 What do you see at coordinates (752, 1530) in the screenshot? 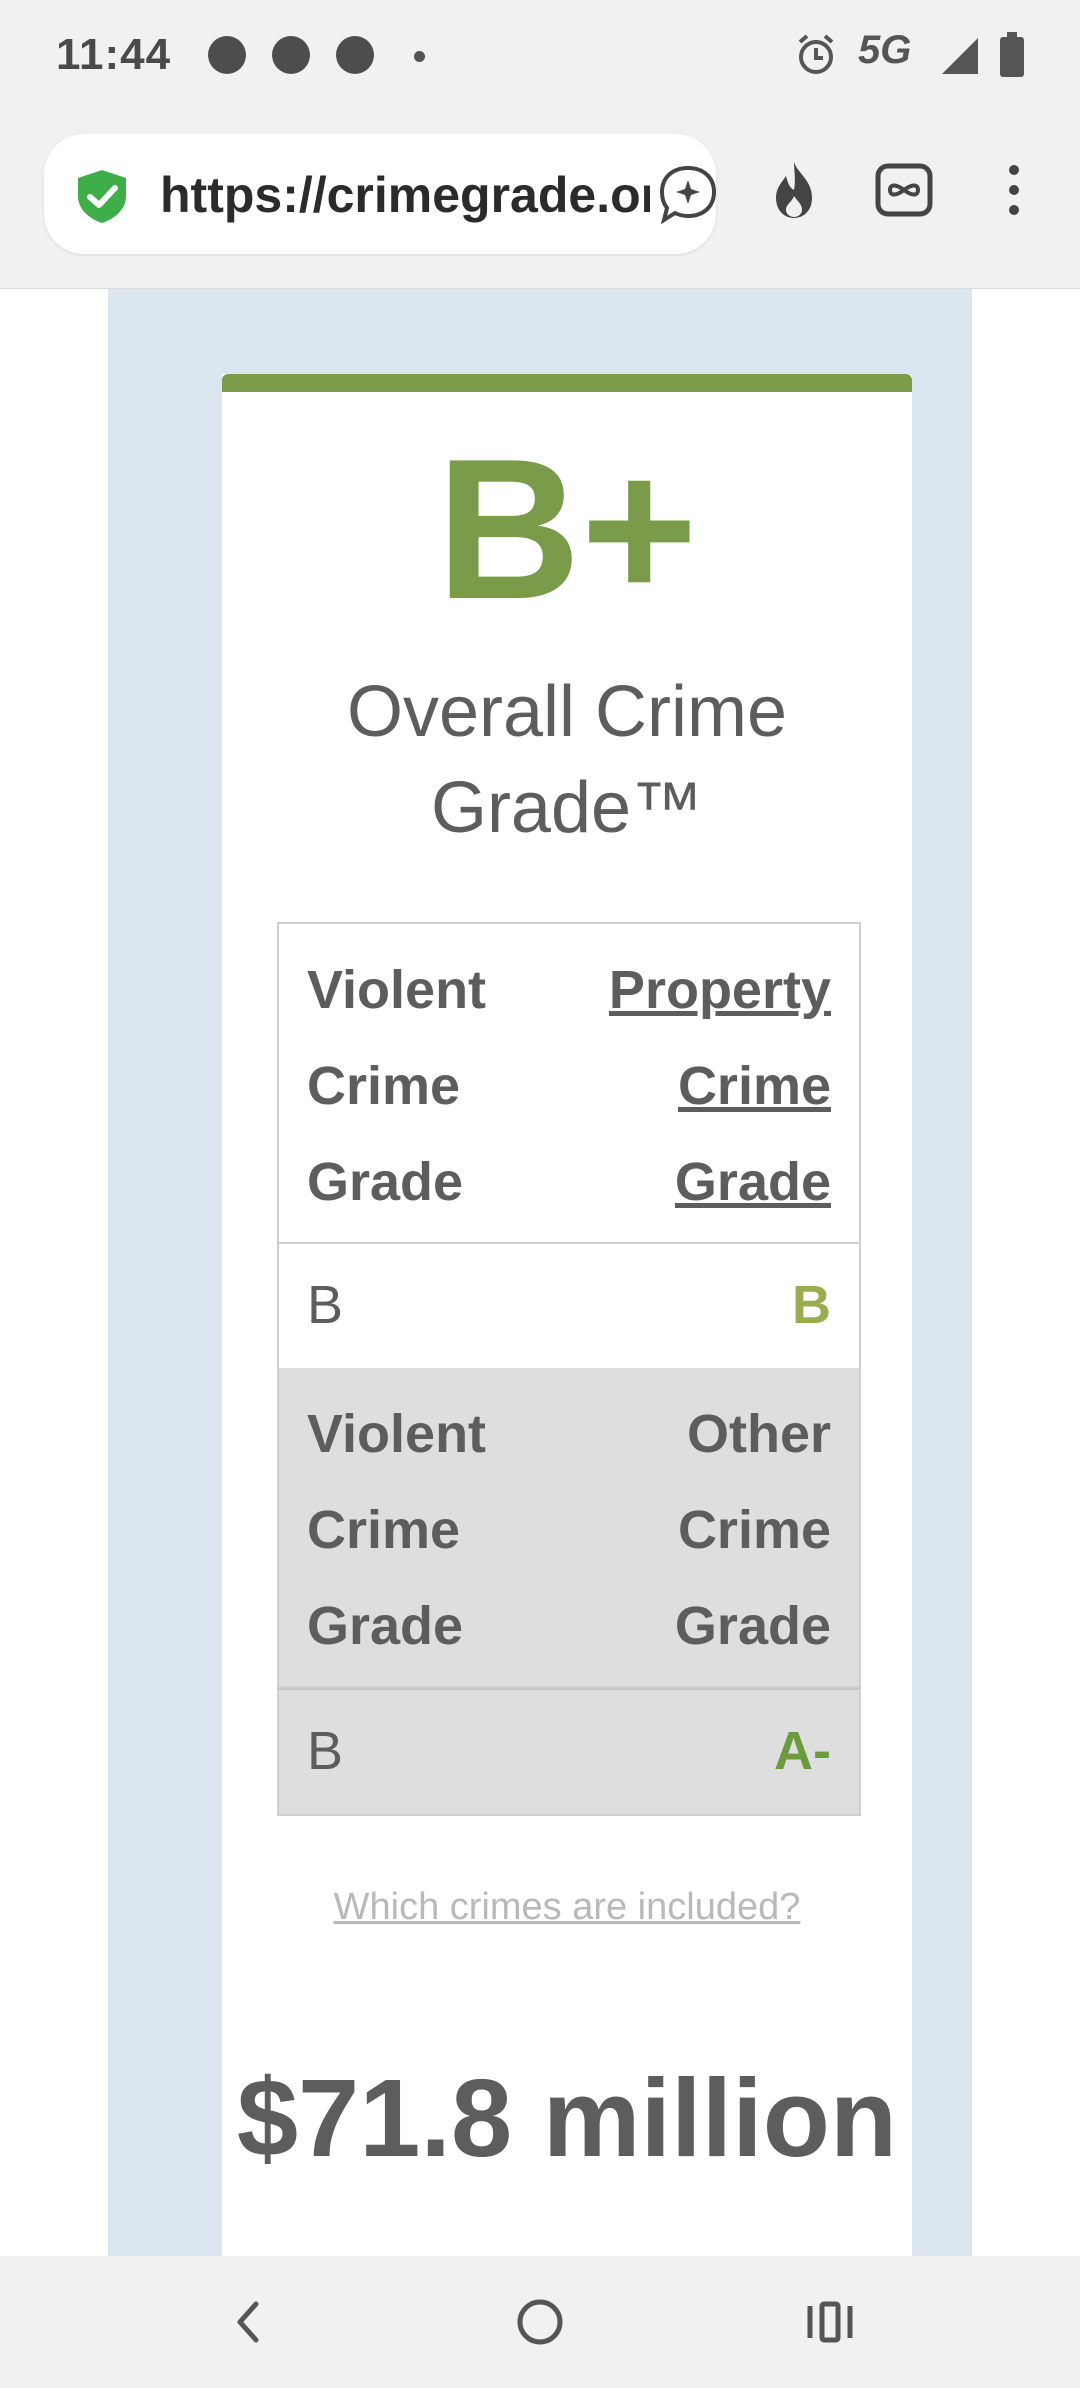
I see `other-crime-header: Other Crime Grade` at bounding box center [752, 1530].